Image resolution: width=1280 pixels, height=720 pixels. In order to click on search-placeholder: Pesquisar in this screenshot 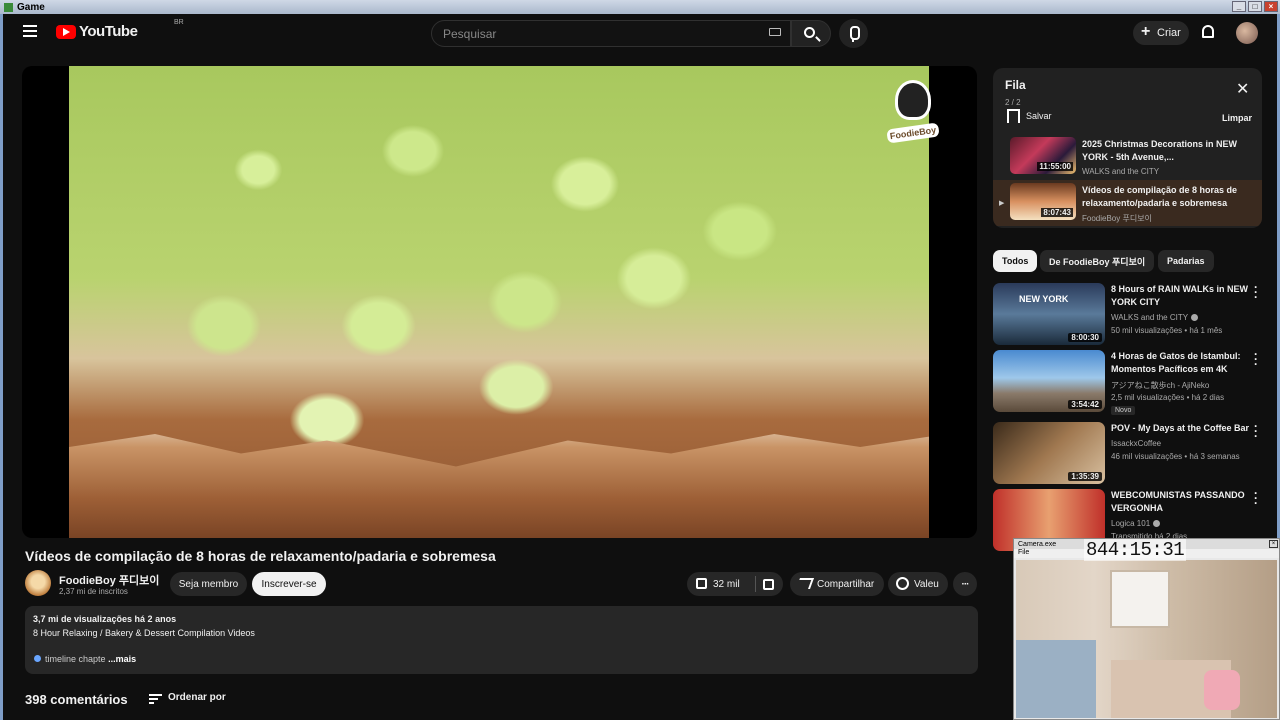, I will do `click(470, 33)`.